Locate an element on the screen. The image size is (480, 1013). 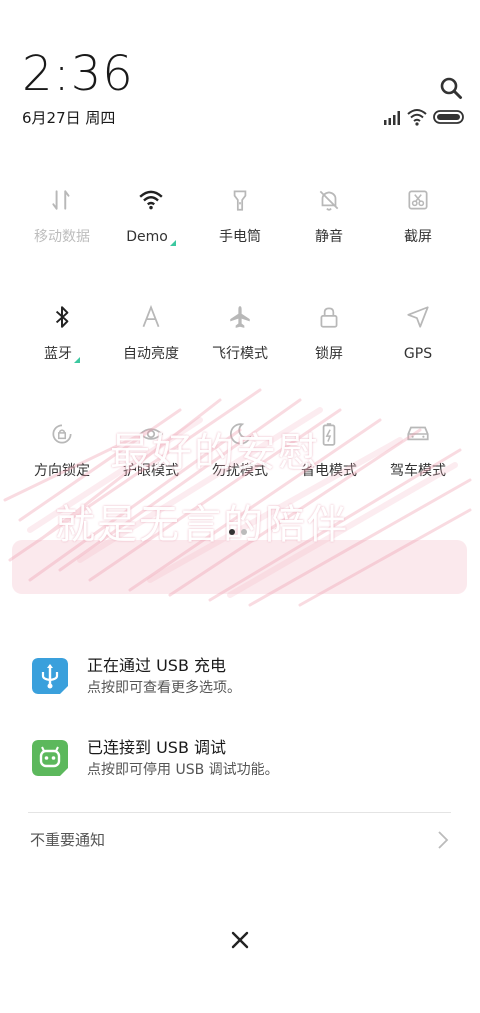
auto-brightness-icon is located at coordinates (151, 317).